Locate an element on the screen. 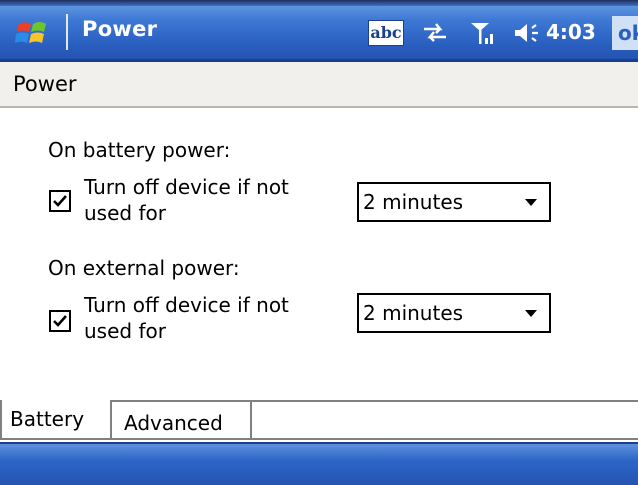  external-timeout-dropdown: 2 minutes is located at coordinates (454, 313).